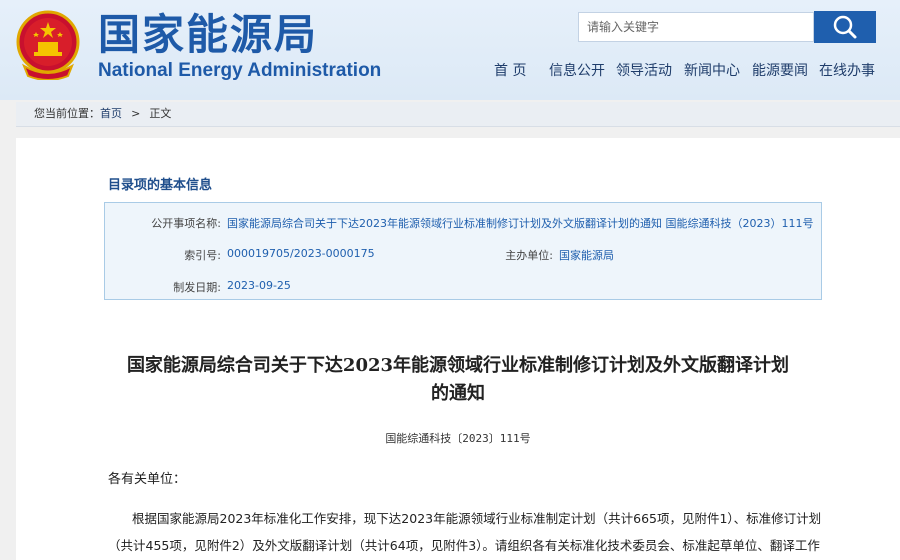 This screenshot has width=900, height=560. Describe the element at coordinates (458, 114) in the screenshot. I see `breadcrumb: 您当前位置：首页 > 正文` at that location.